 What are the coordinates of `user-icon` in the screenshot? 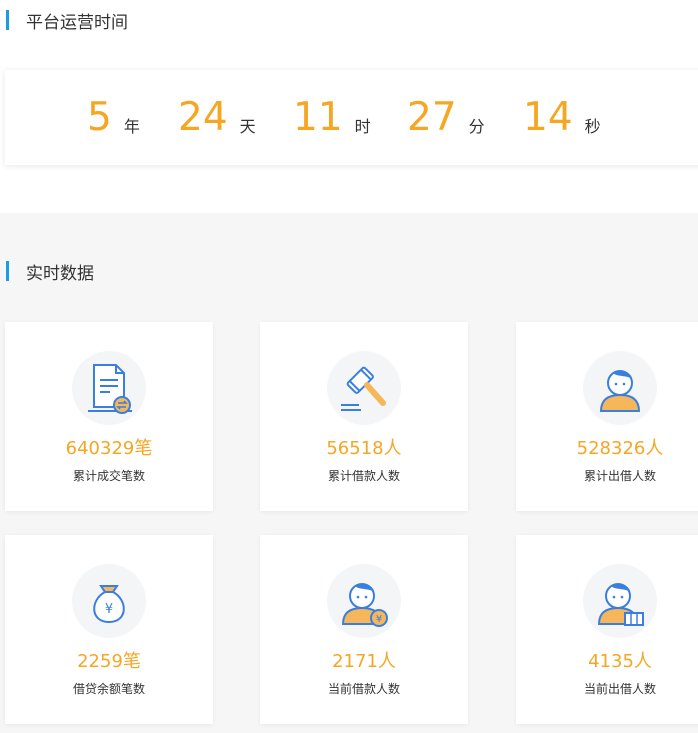 It's located at (620, 391).